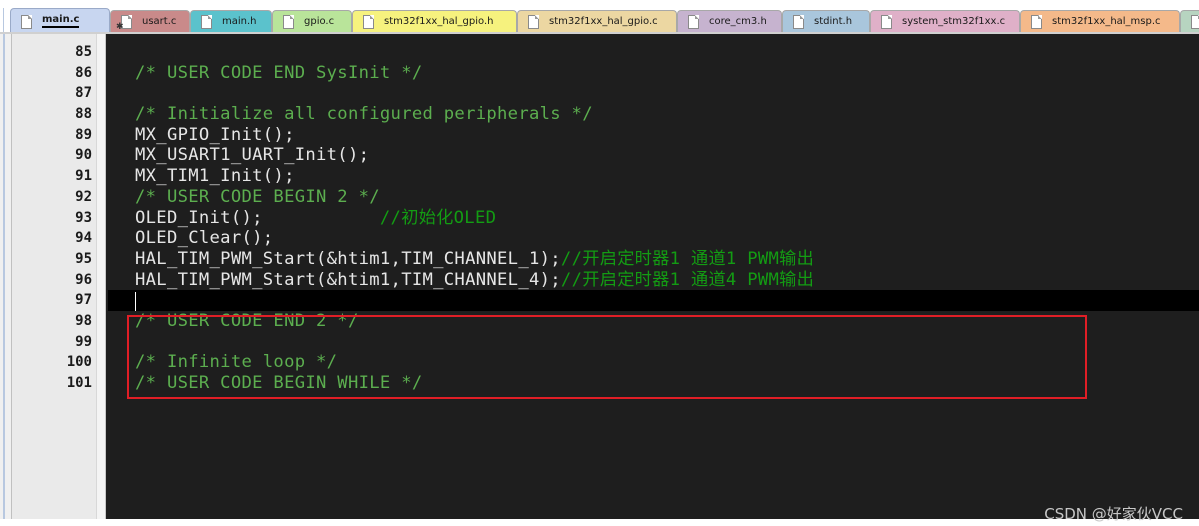 The width and height of the screenshot is (1199, 526). Describe the element at coordinates (599, 522) in the screenshot. I see `bottom-strip` at that location.